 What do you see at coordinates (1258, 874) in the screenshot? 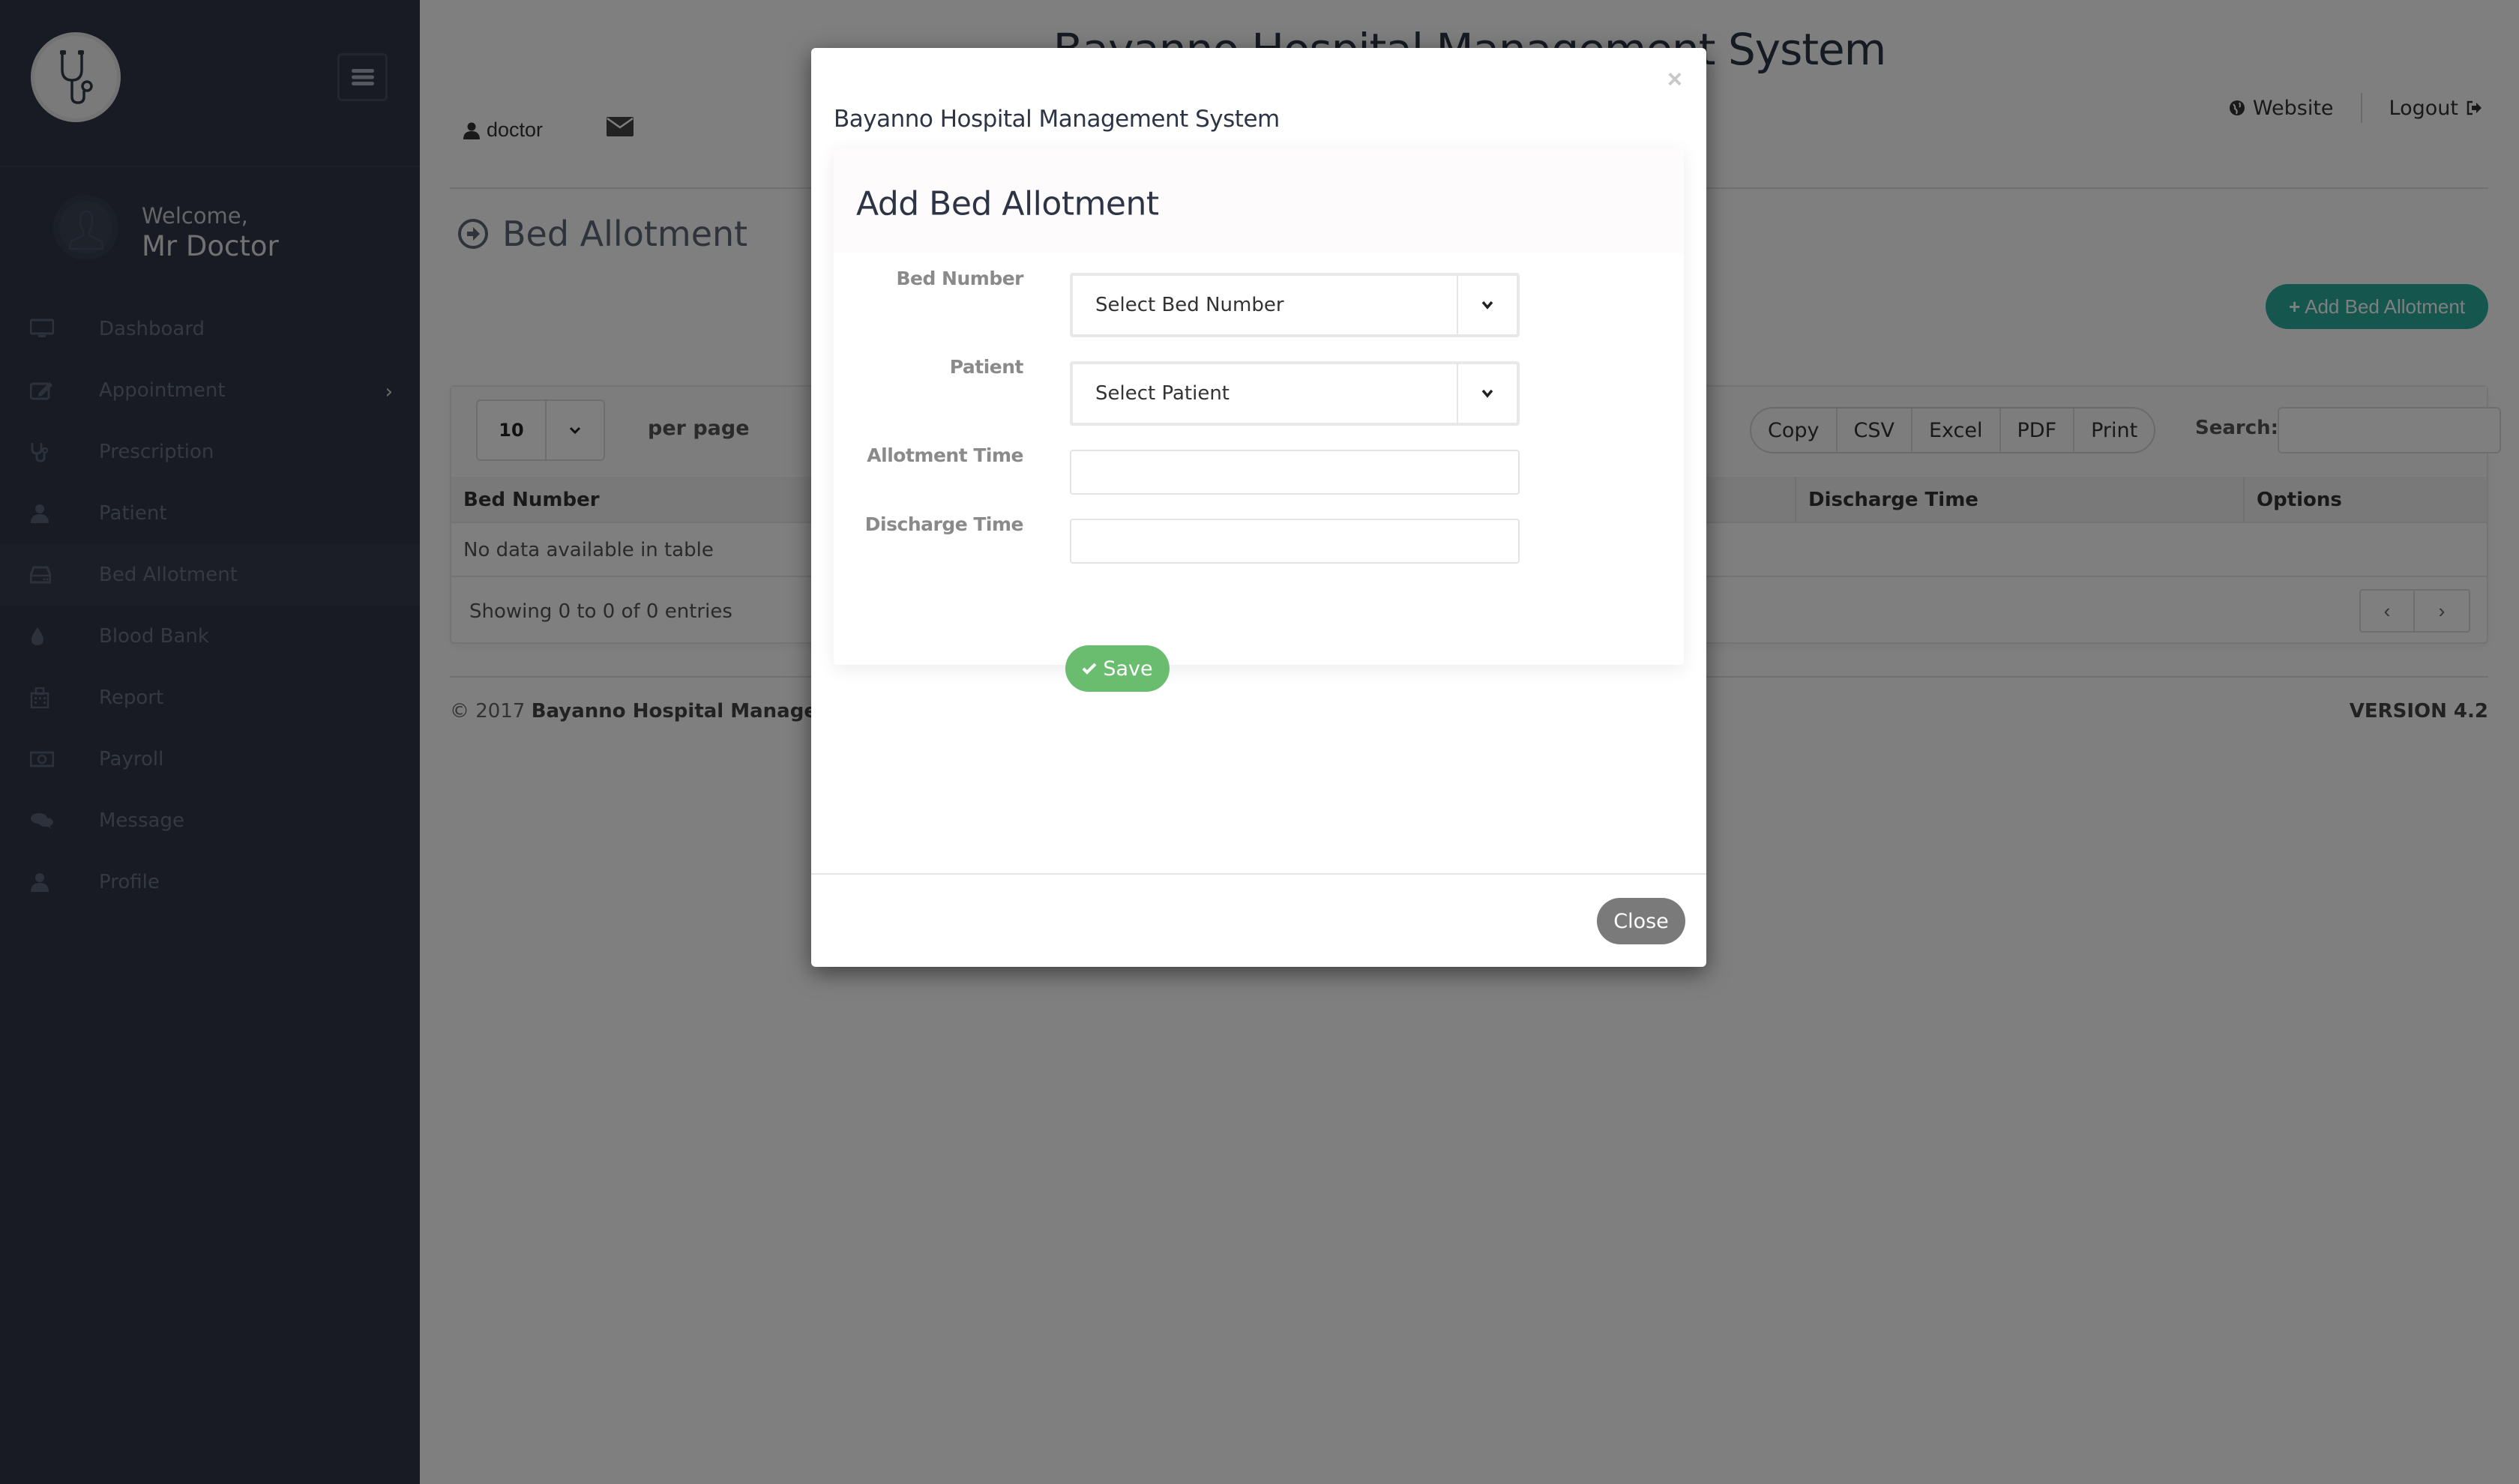
I see `modal-footer-divider` at bounding box center [1258, 874].